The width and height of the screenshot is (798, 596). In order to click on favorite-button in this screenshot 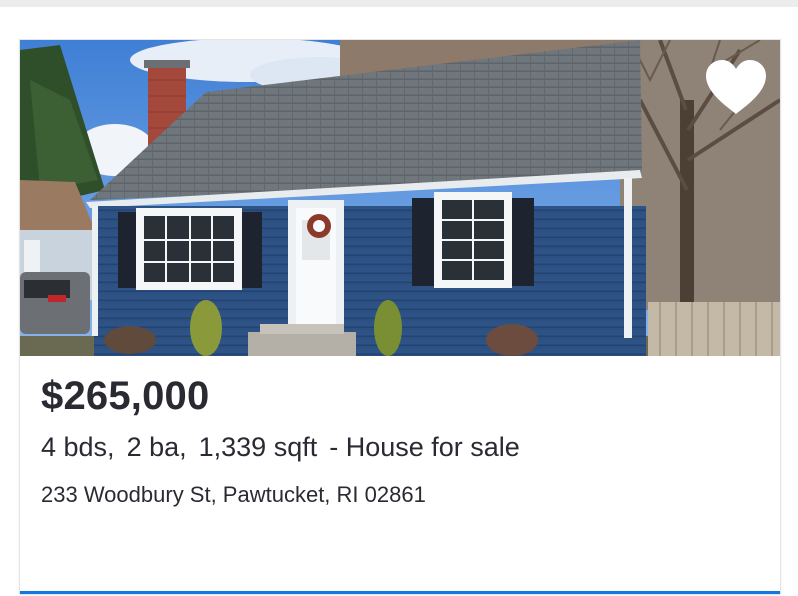, I will do `click(736, 88)`.